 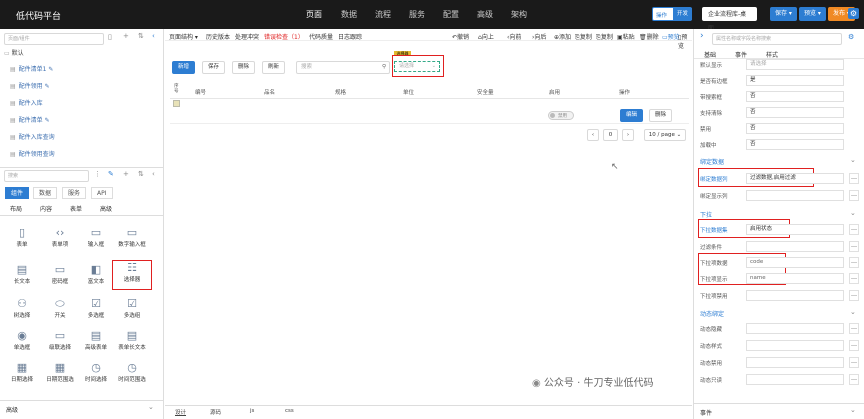 I want to click on sort-icon: ⇅, so click(x=141, y=36).